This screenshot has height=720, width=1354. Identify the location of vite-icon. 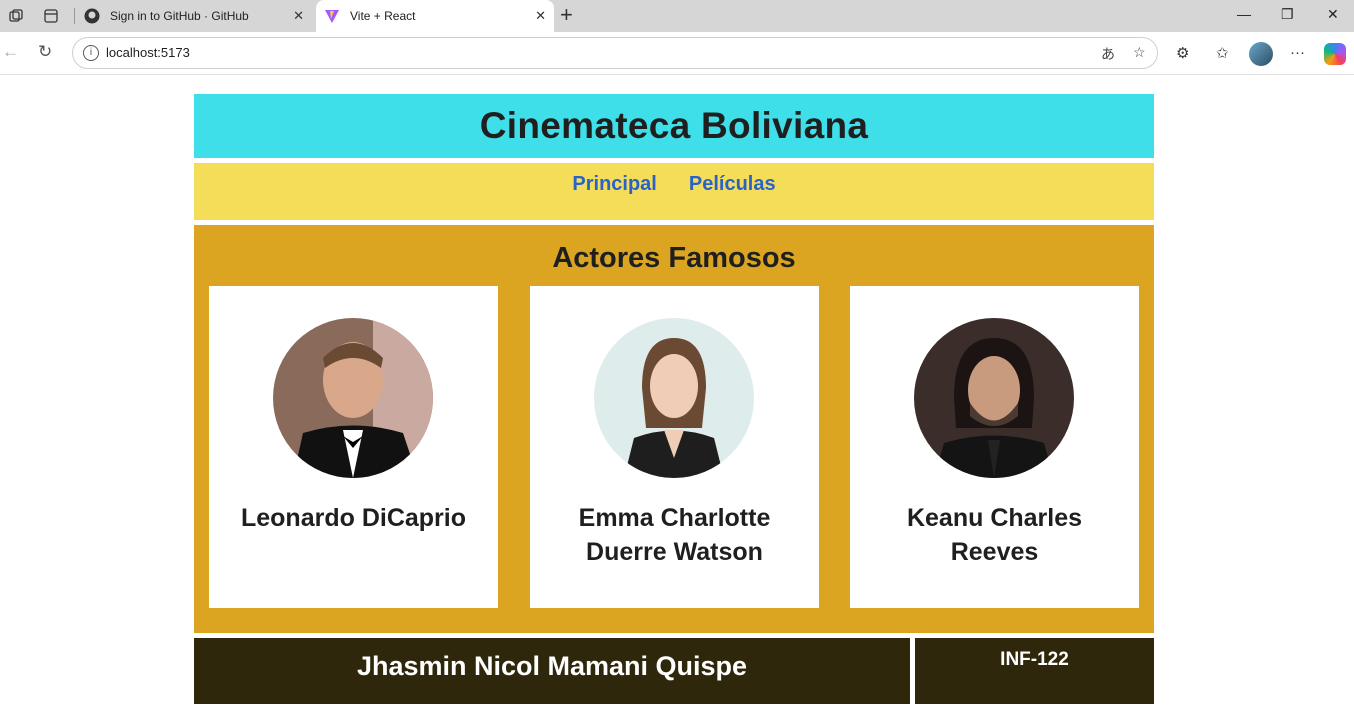
(332, 16).